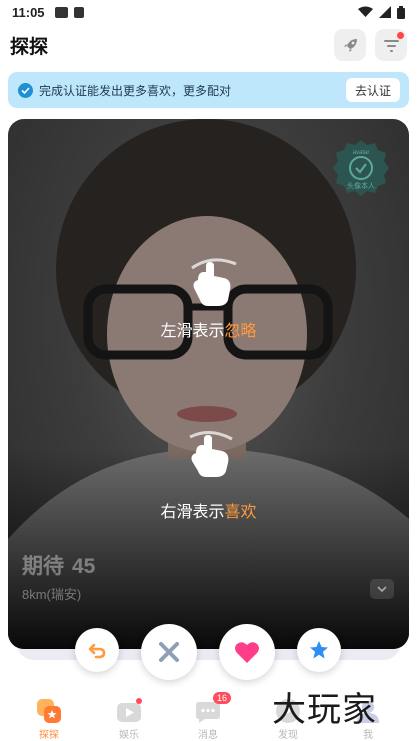 The height and width of the screenshot is (741, 417). What do you see at coordinates (84, 566) in the screenshot?
I see `profile-age: 45` at bounding box center [84, 566].